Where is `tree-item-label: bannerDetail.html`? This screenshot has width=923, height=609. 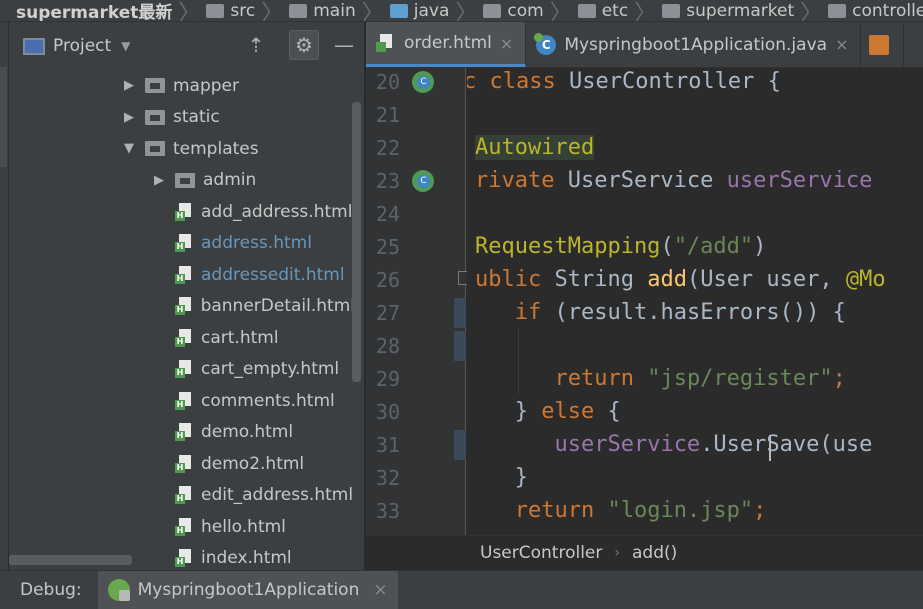 tree-item-label: bannerDetail.html is located at coordinates (277, 306).